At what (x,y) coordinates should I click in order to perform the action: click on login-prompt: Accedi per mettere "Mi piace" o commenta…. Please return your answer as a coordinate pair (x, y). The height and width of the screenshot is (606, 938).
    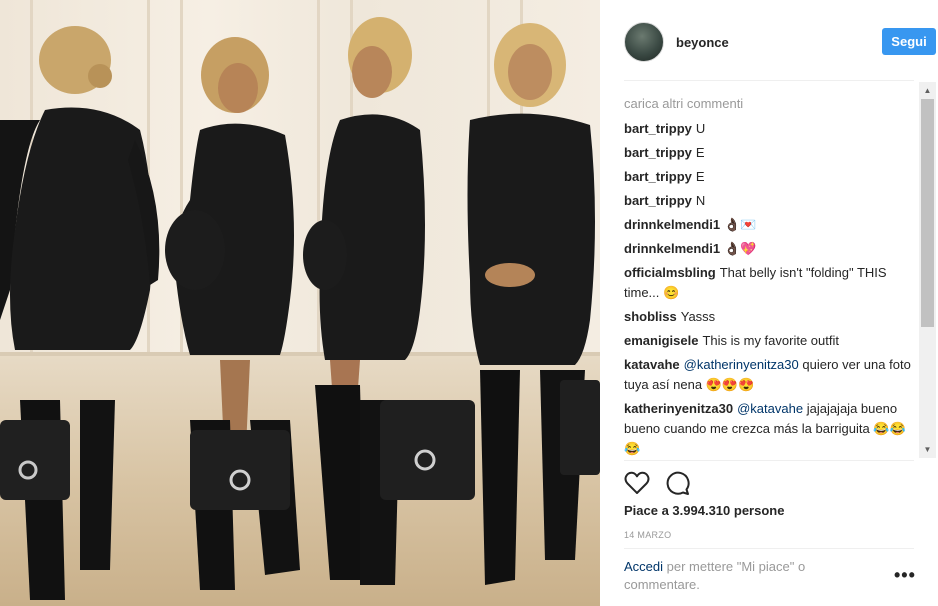
    Looking at the image, I should click on (734, 576).